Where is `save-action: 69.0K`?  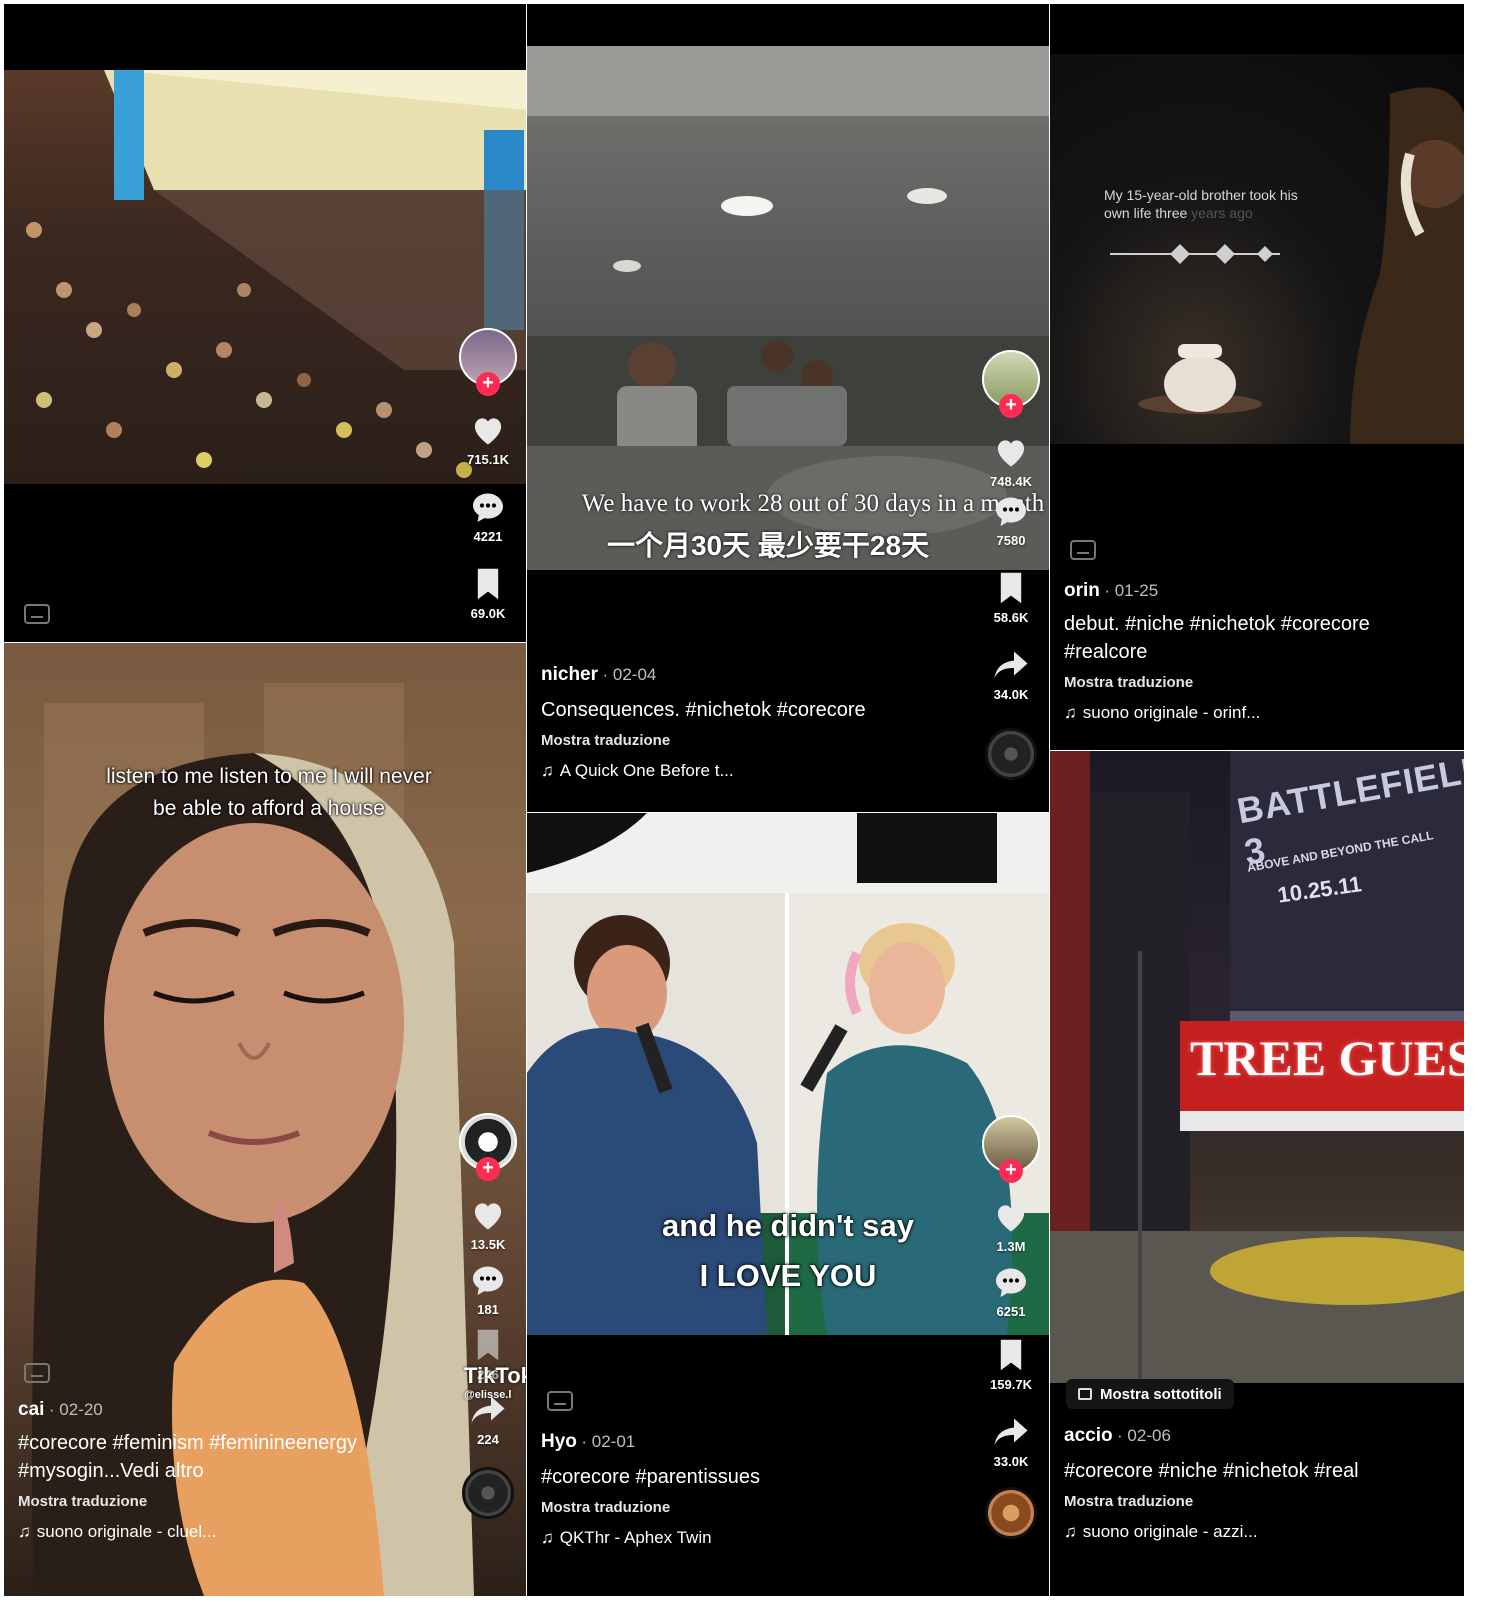 save-action: 69.0K is located at coordinates (488, 593).